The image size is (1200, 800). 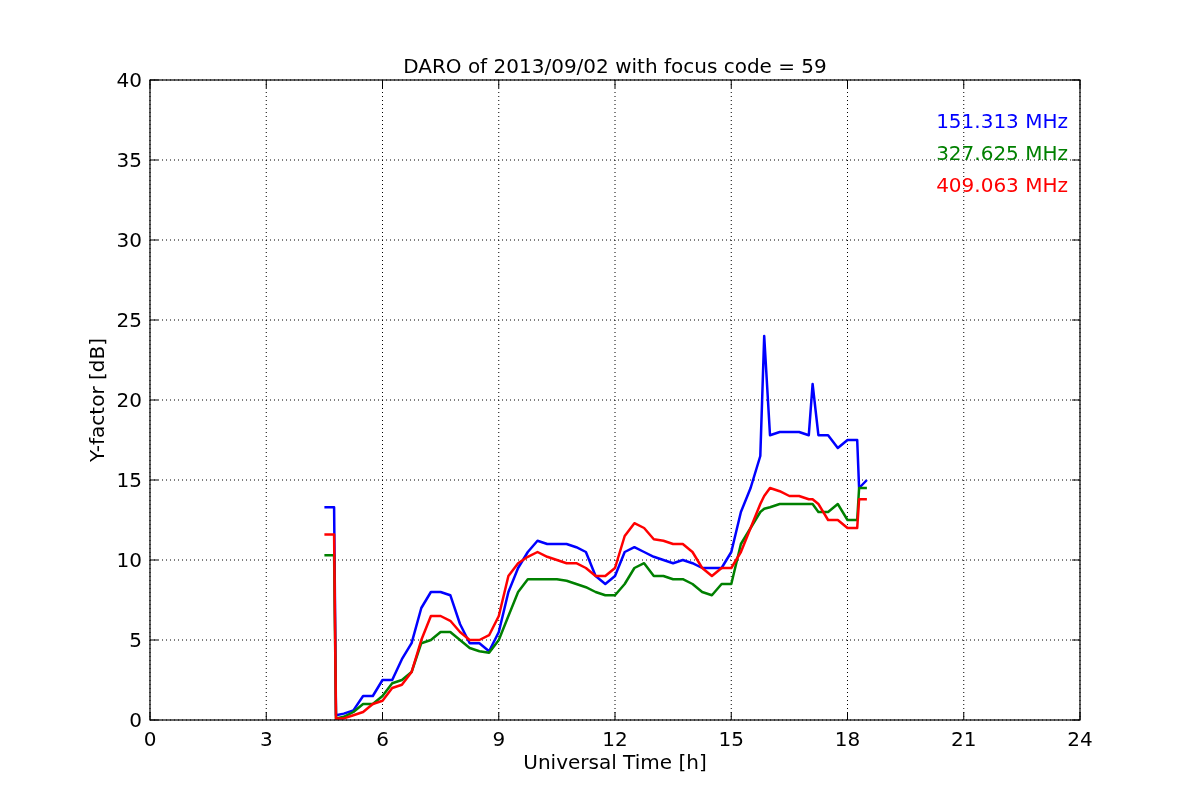 What do you see at coordinates (847, 739) in the screenshot?
I see `x-tick-label: 18` at bounding box center [847, 739].